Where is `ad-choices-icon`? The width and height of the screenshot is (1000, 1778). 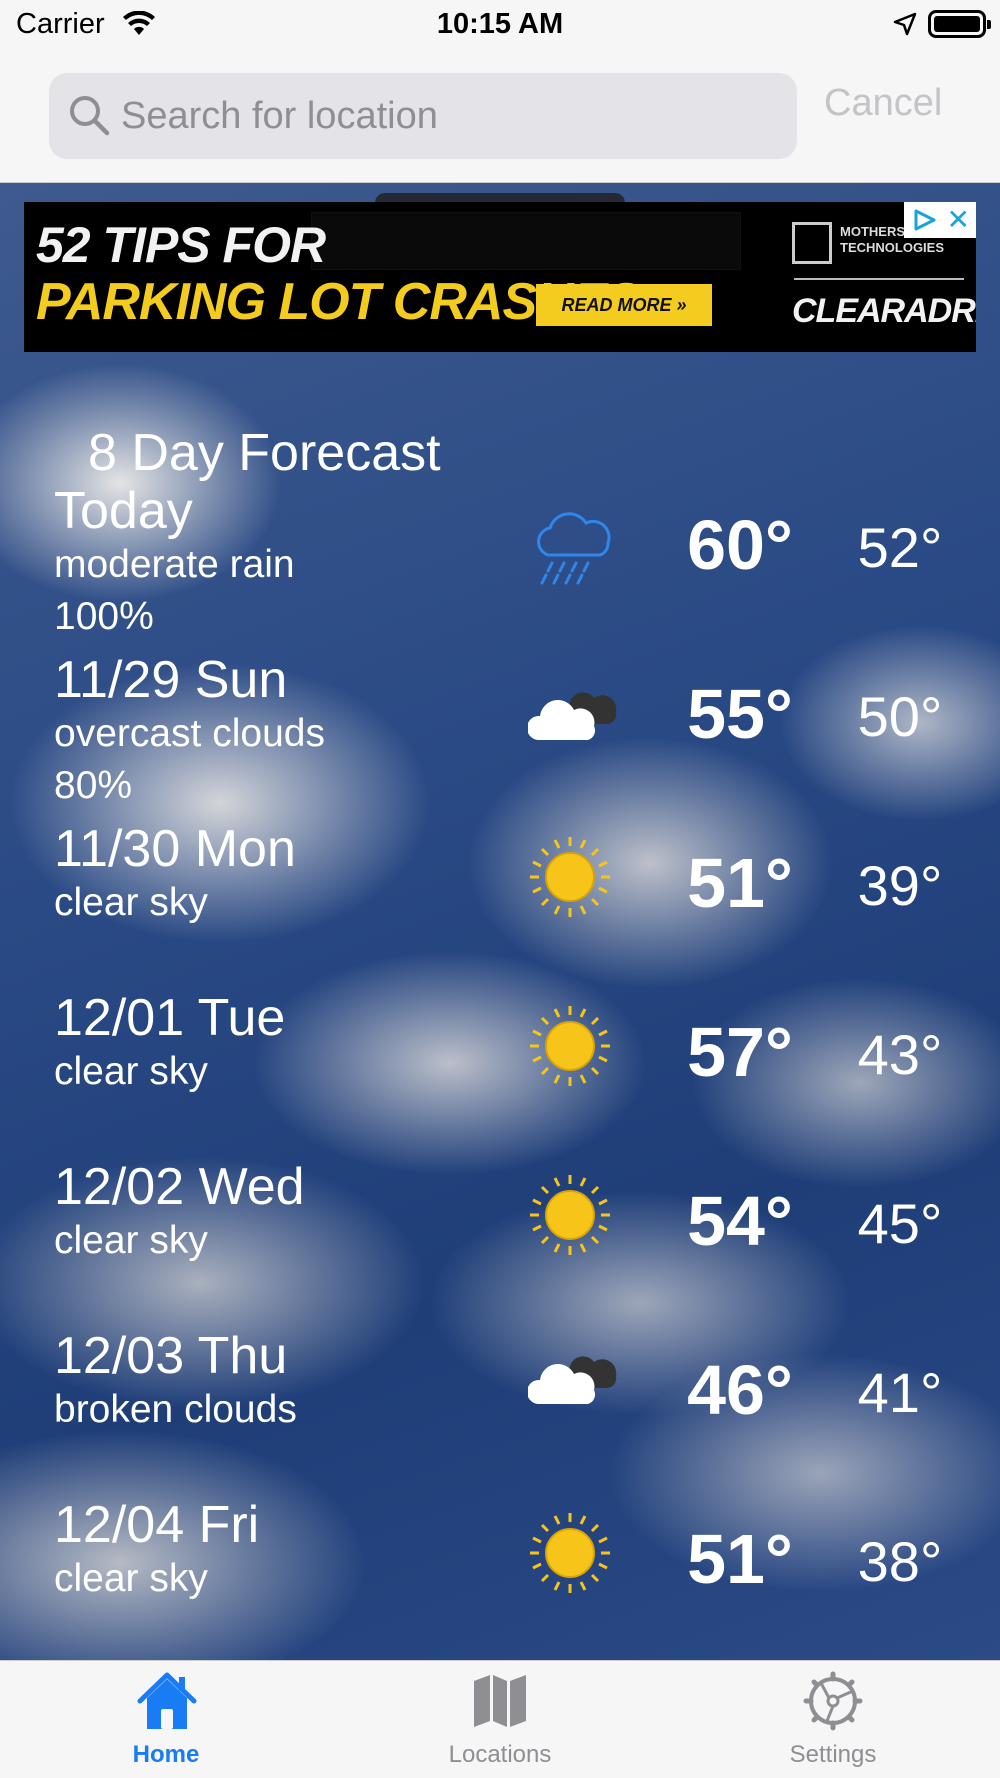
ad-choices-icon is located at coordinates (925, 222).